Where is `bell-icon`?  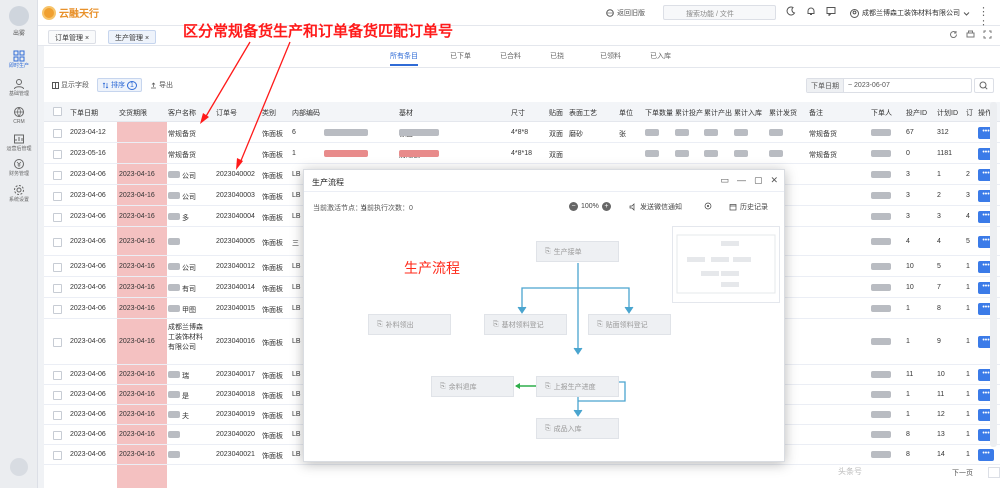 bell-icon is located at coordinates (811, 11).